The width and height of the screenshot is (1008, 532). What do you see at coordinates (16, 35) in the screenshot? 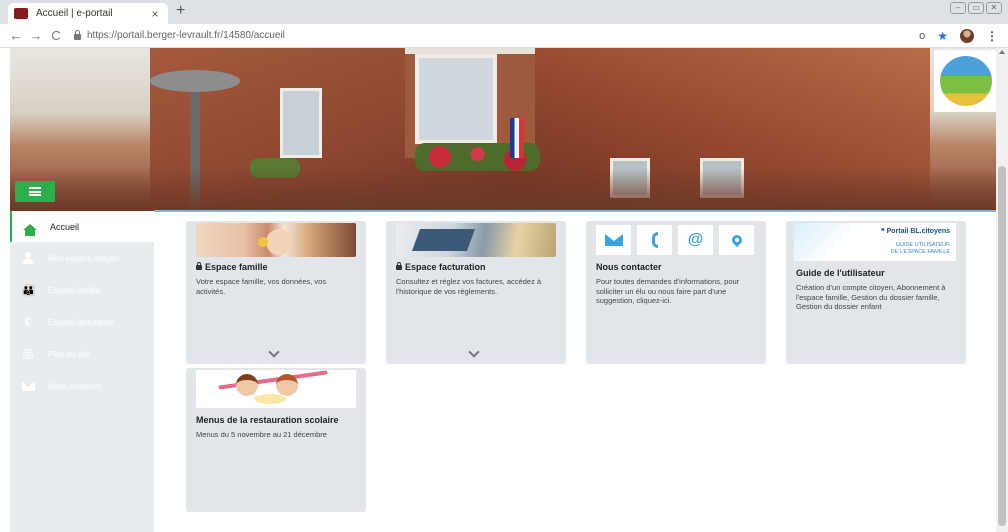
I see `back-arrow-icon: ←` at bounding box center [16, 35].